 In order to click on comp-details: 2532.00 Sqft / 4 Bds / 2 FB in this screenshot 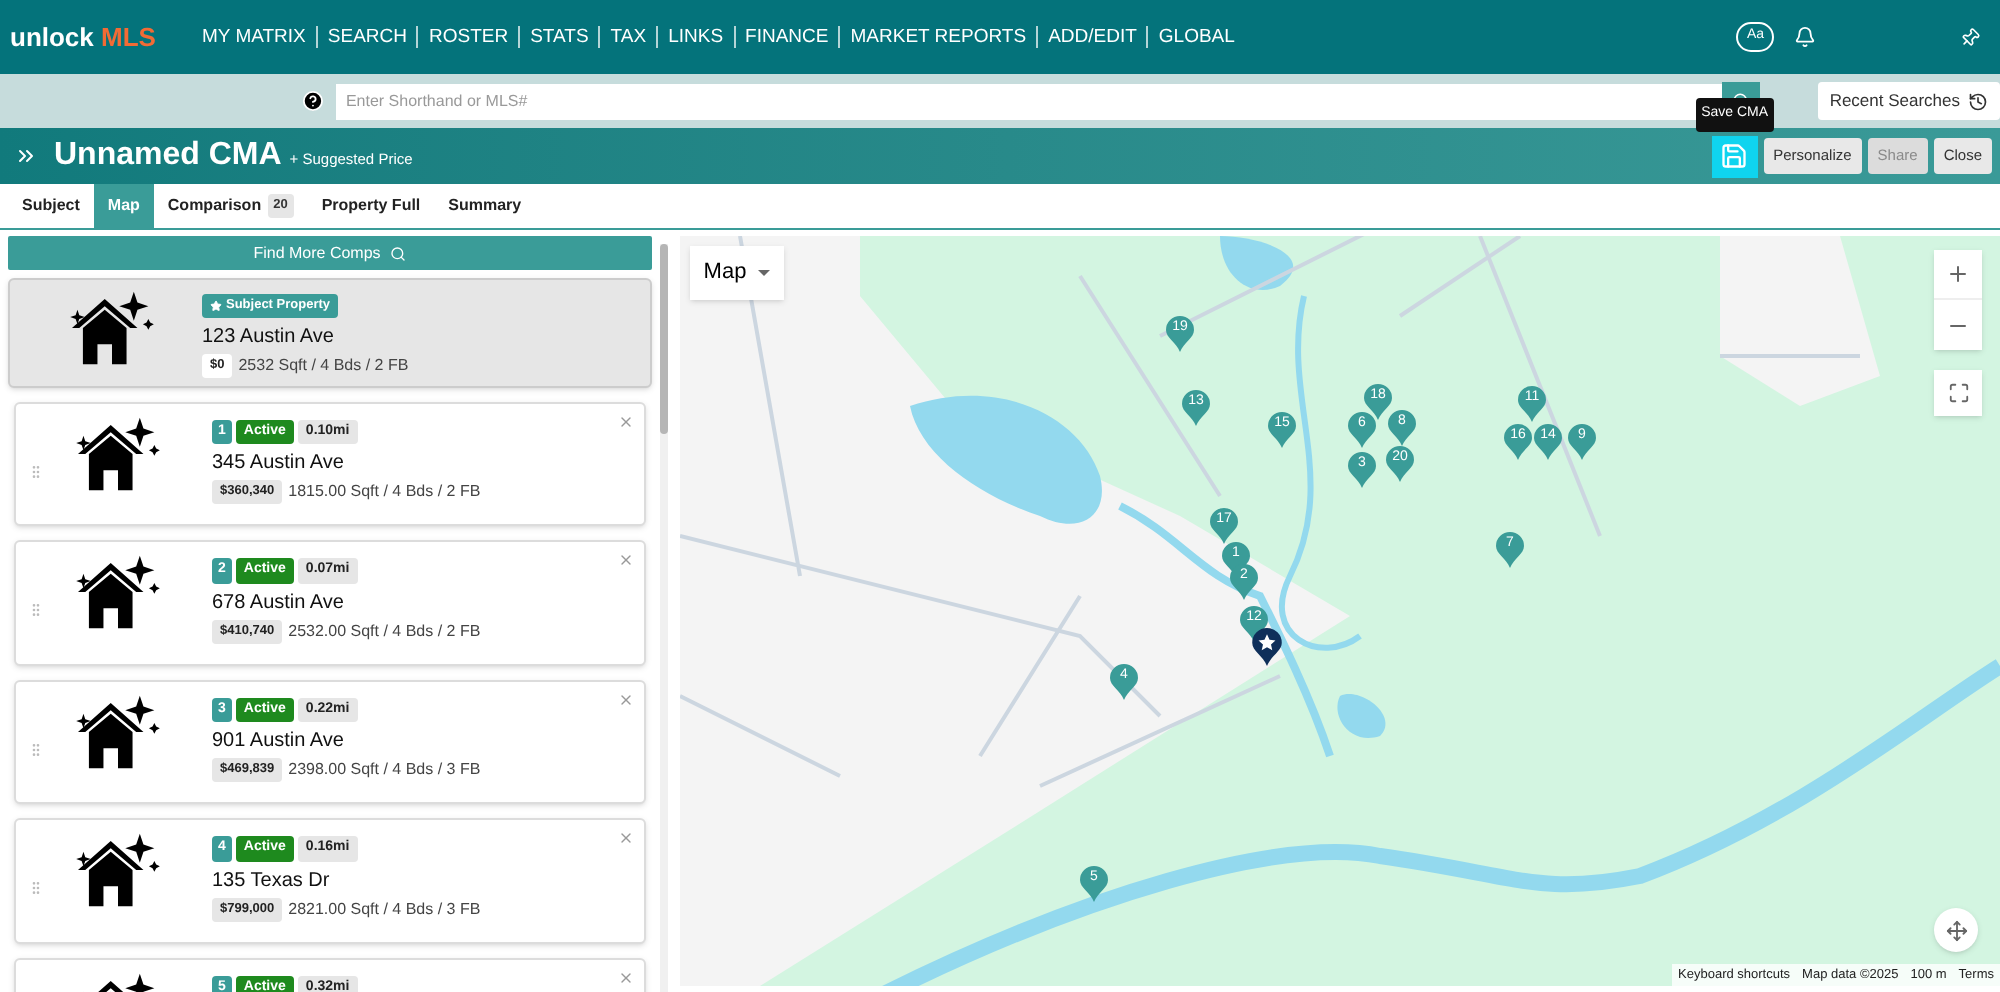, I will do `click(384, 631)`.